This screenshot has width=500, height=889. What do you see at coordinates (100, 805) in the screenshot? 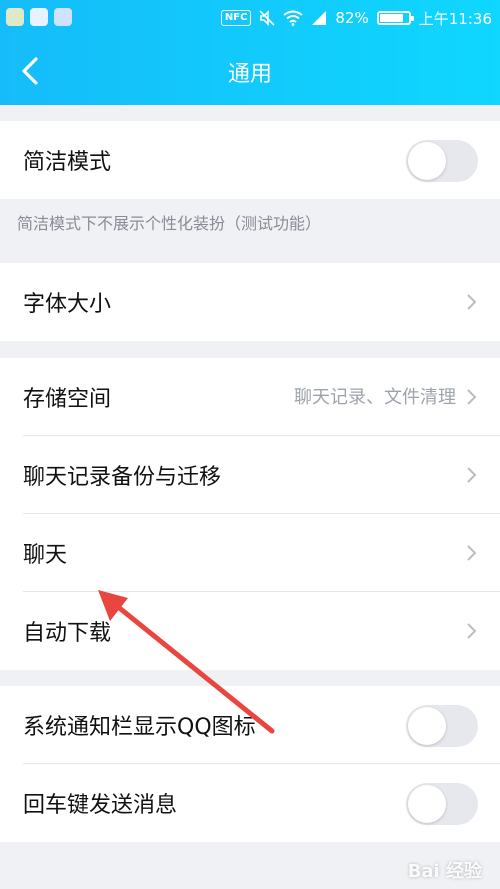
I see `enter-send-label: 回车键发送消息` at bounding box center [100, 805].